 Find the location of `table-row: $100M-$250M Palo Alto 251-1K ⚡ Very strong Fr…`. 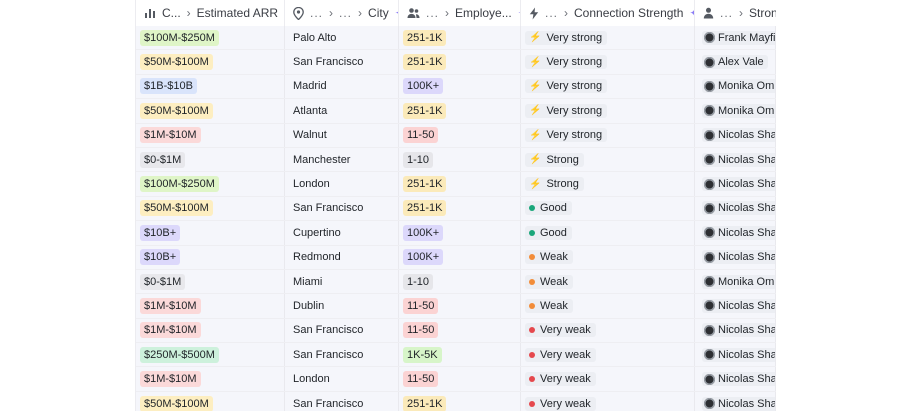

table-row: $100M-$250M Palo Alto 251-1K ⚡ Very strong Fr… is located at coordinates (456, 38).